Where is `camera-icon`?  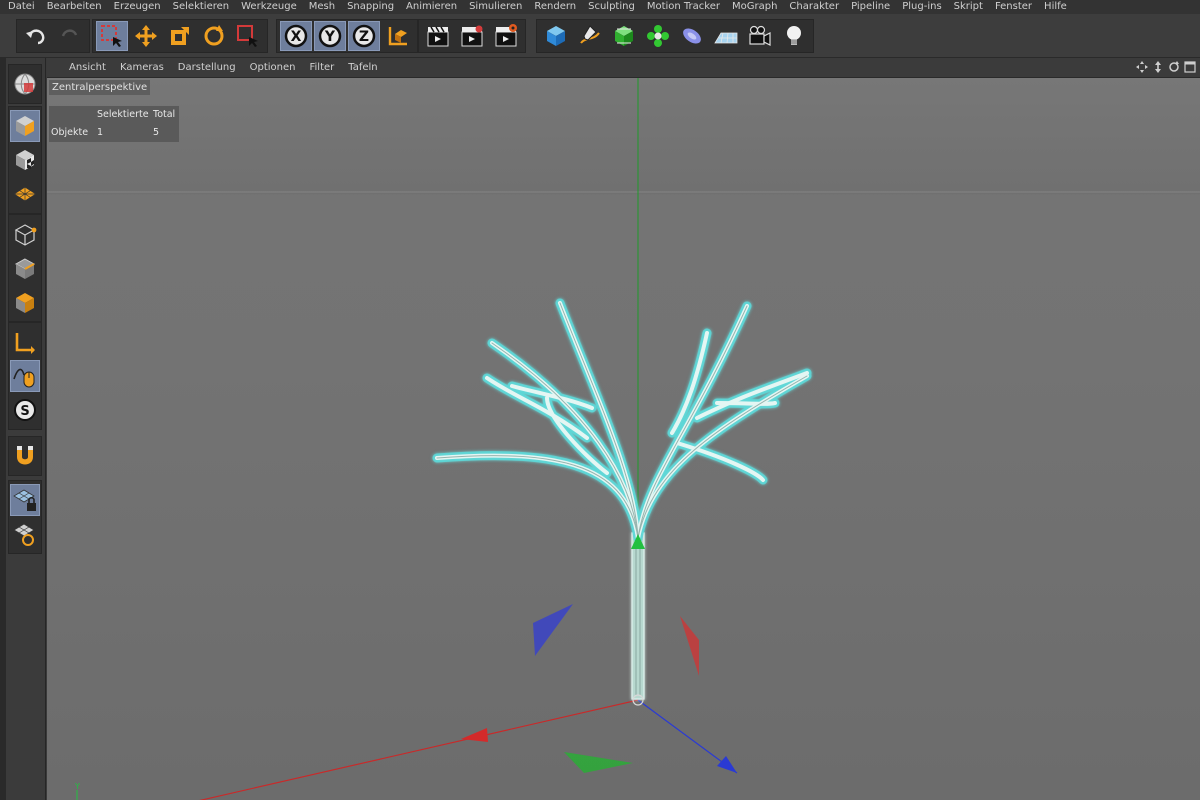
camera-icon is located at coordinates (760, 35).